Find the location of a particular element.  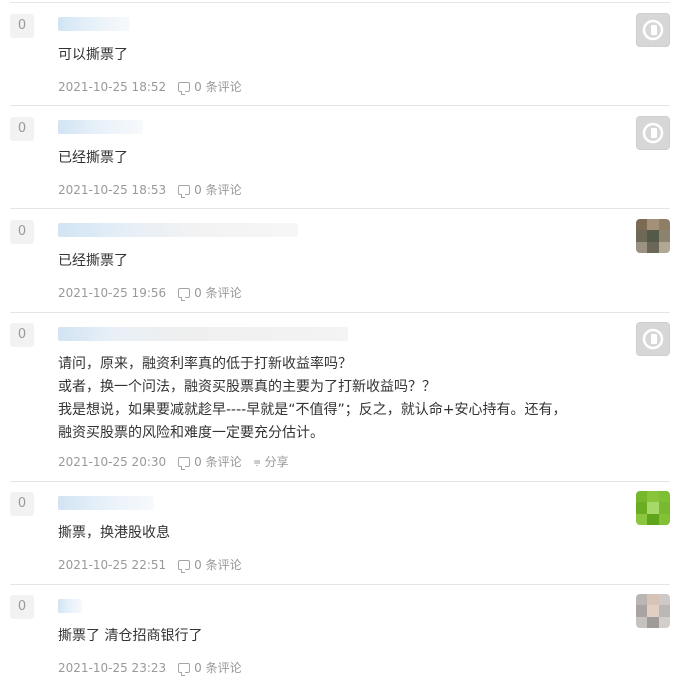

comment-text: 可以撕票了 is located at coordinates (93, 55).